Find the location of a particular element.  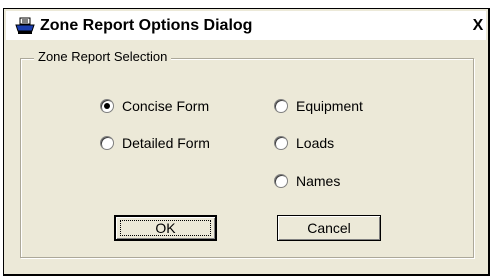

radio-label: Concise Form is located at coordinates (166, 106).